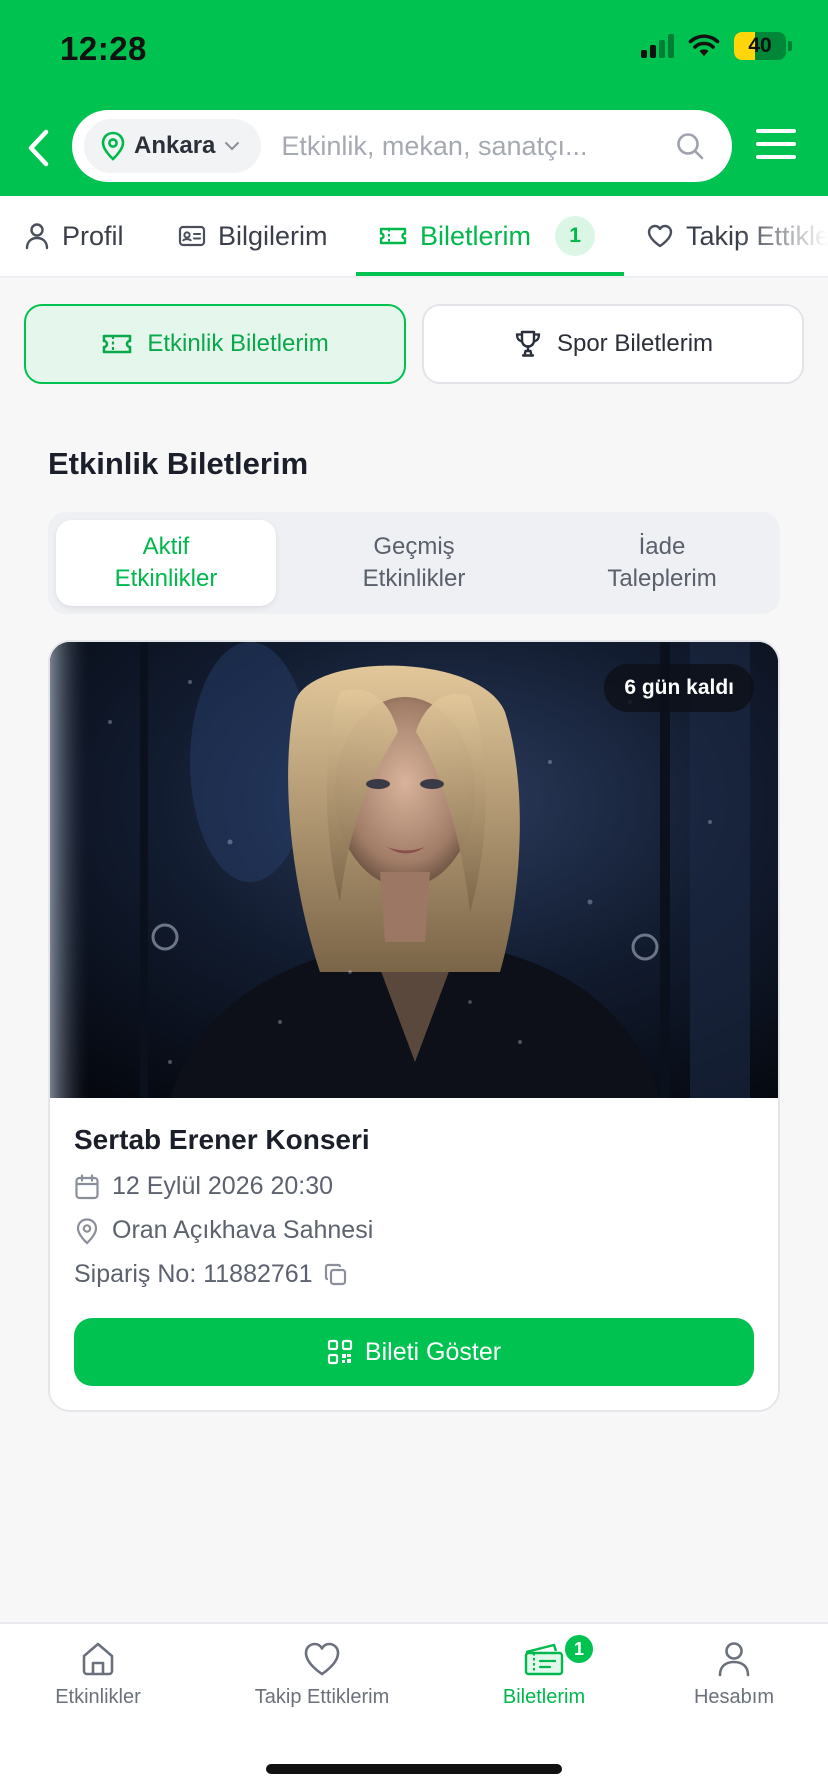 Image resolution: width=828 pixels, height=1792 pixels. Describe the element at coordinates (679, 688) in the screenshot. I see `days-left-badge: 6 gün kaldı` at that location.